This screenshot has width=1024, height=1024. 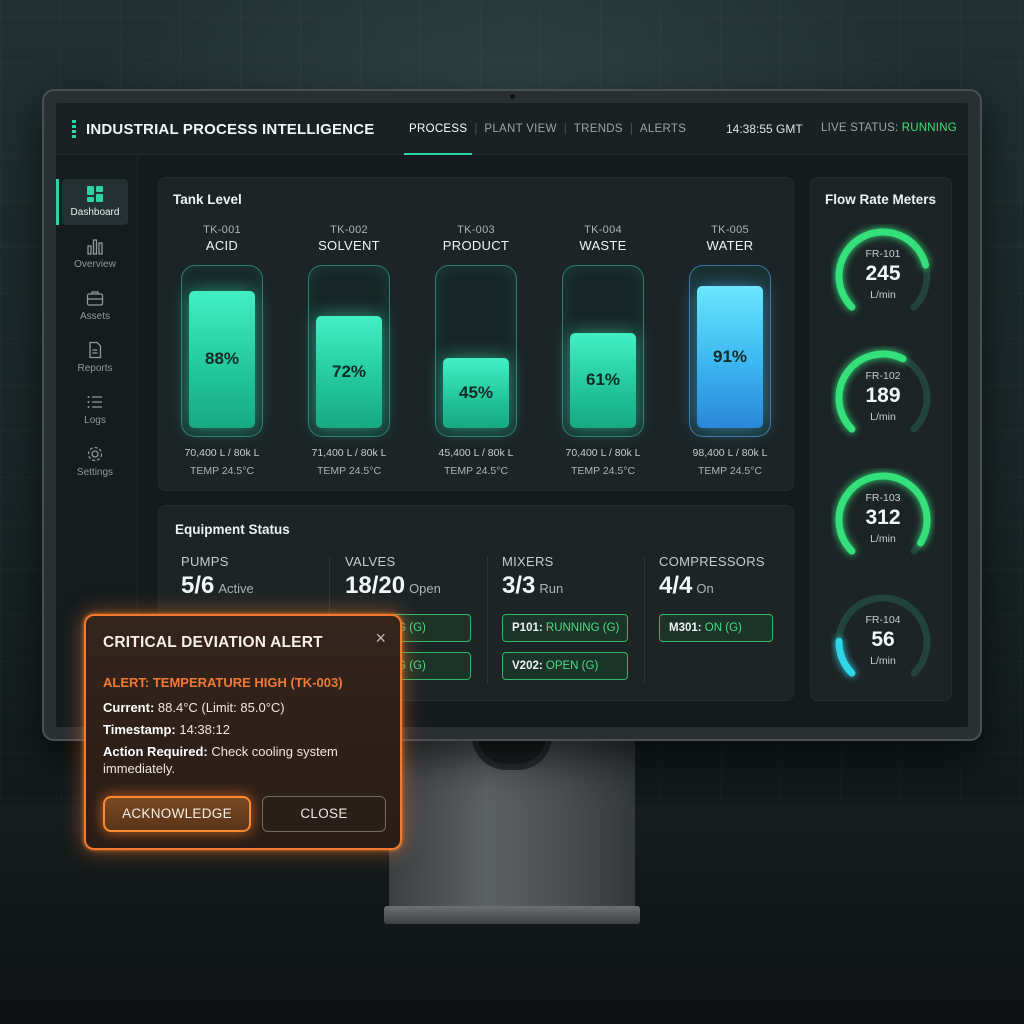 I want to click on tank-id: TK-002, so click(x=349, y=230).